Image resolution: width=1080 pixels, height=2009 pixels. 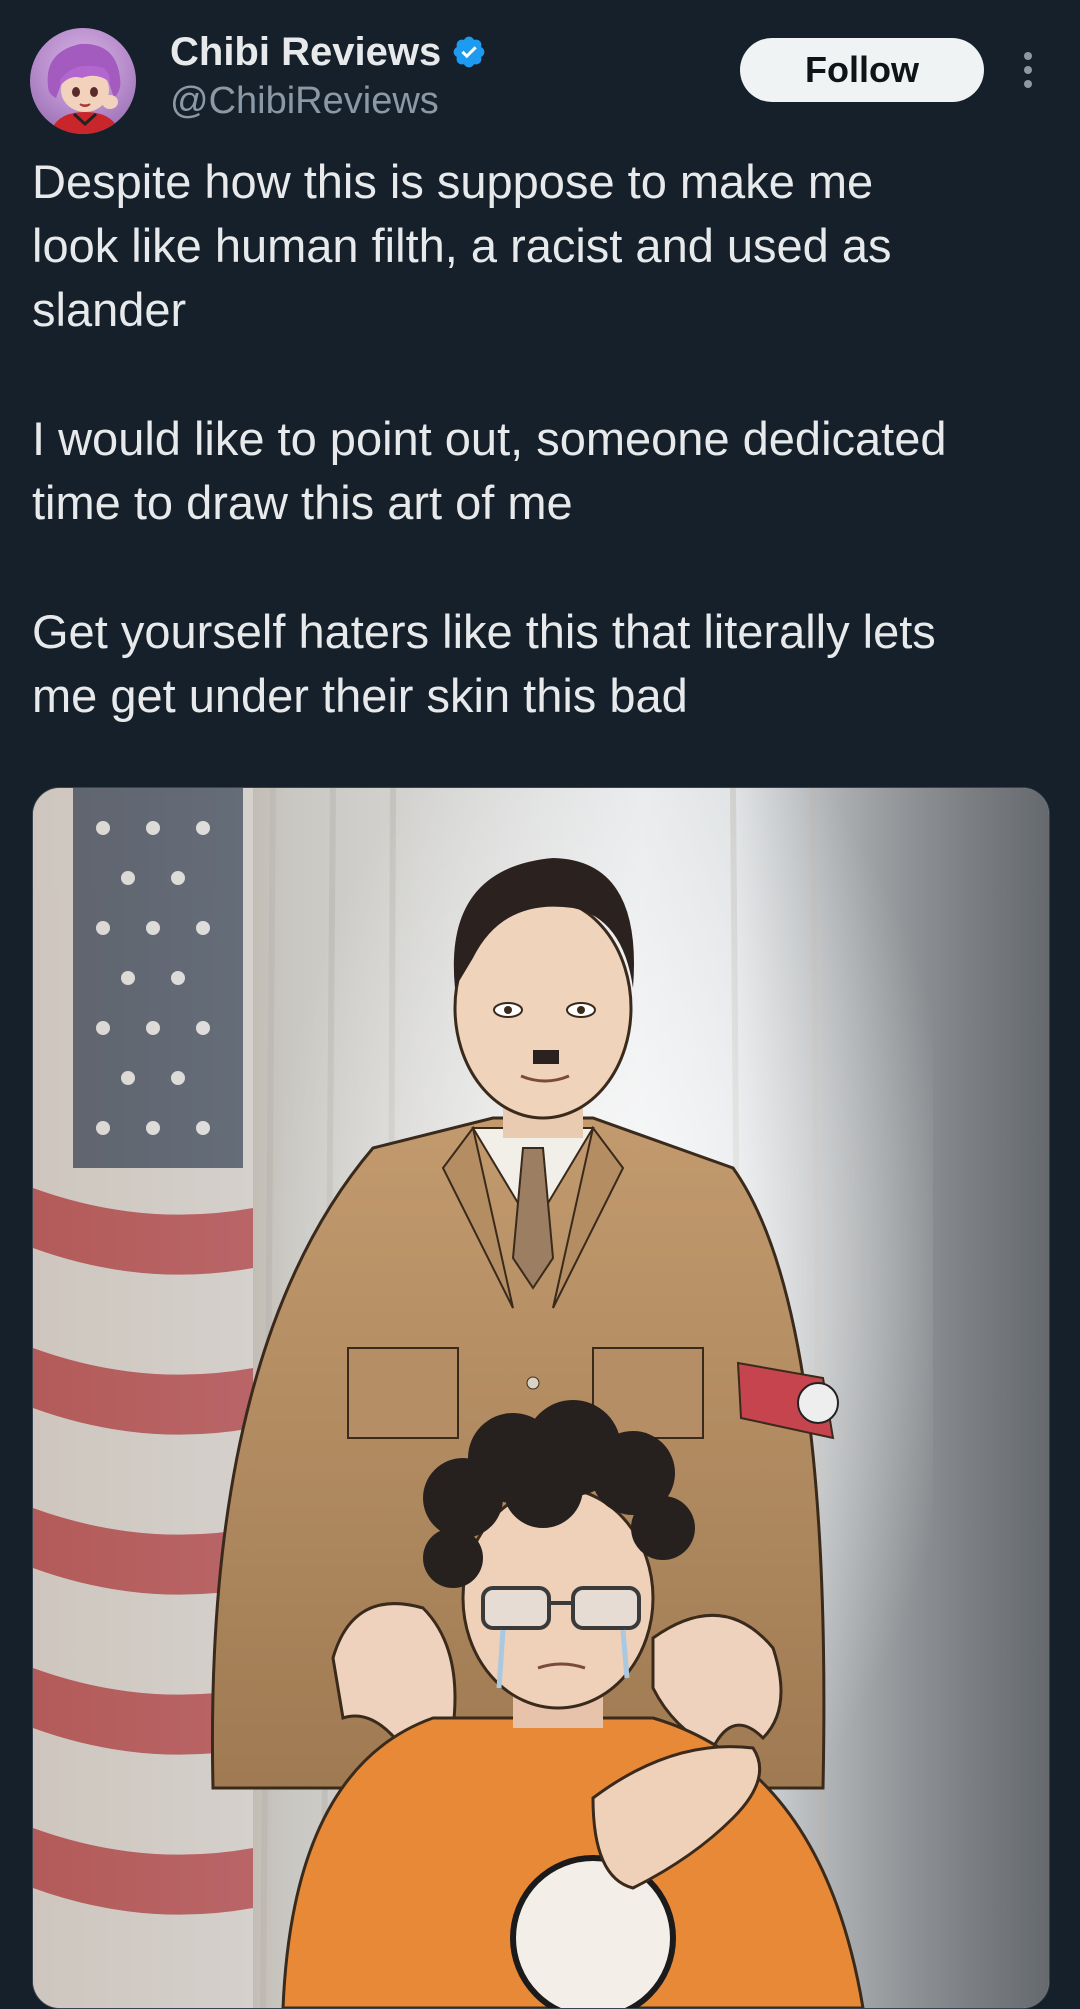 I want to click on author-avatar, so click(x=83, y=81).